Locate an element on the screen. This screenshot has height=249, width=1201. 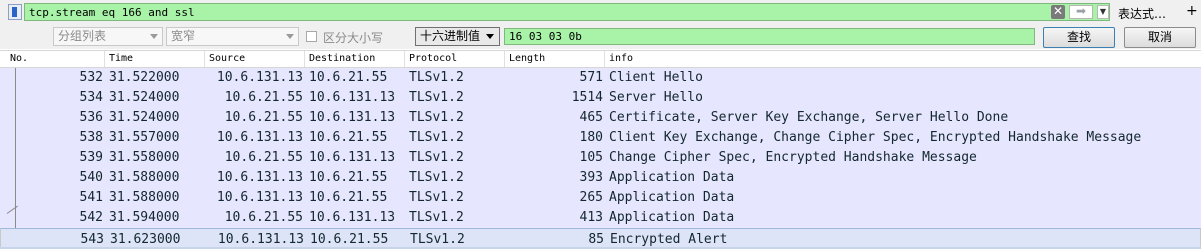
packet-info: Encrypted Alert is located at coordinates (669, 239).